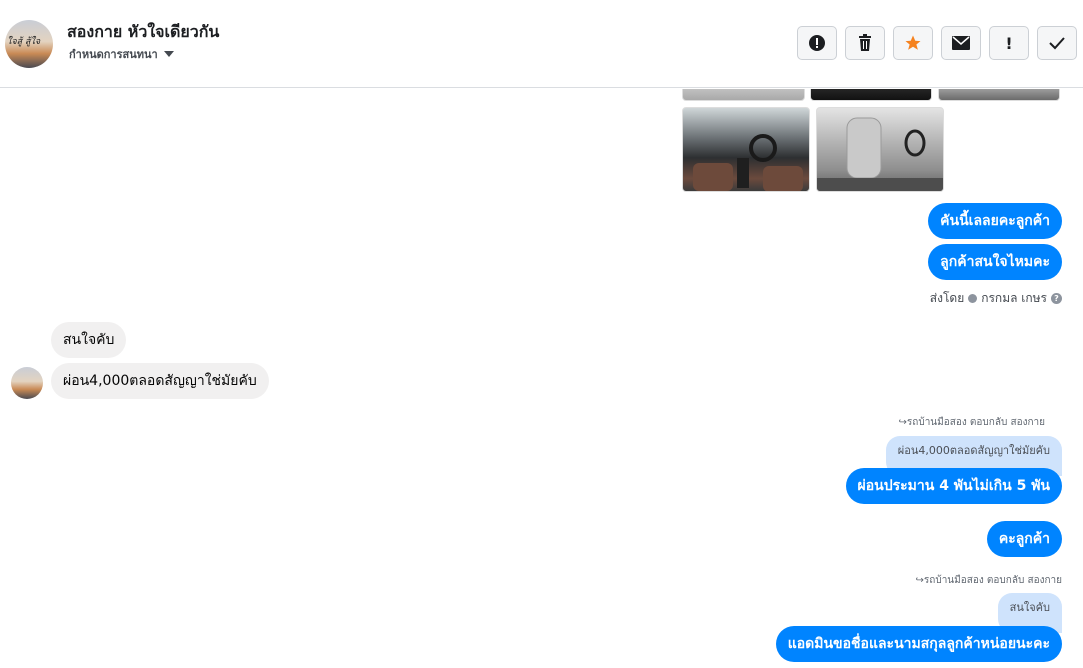 Image resolution: width=1083 pixels, height=668 pixels. I want to click on sent-by-name: กรกมล เกษร, so click(1014, 298).